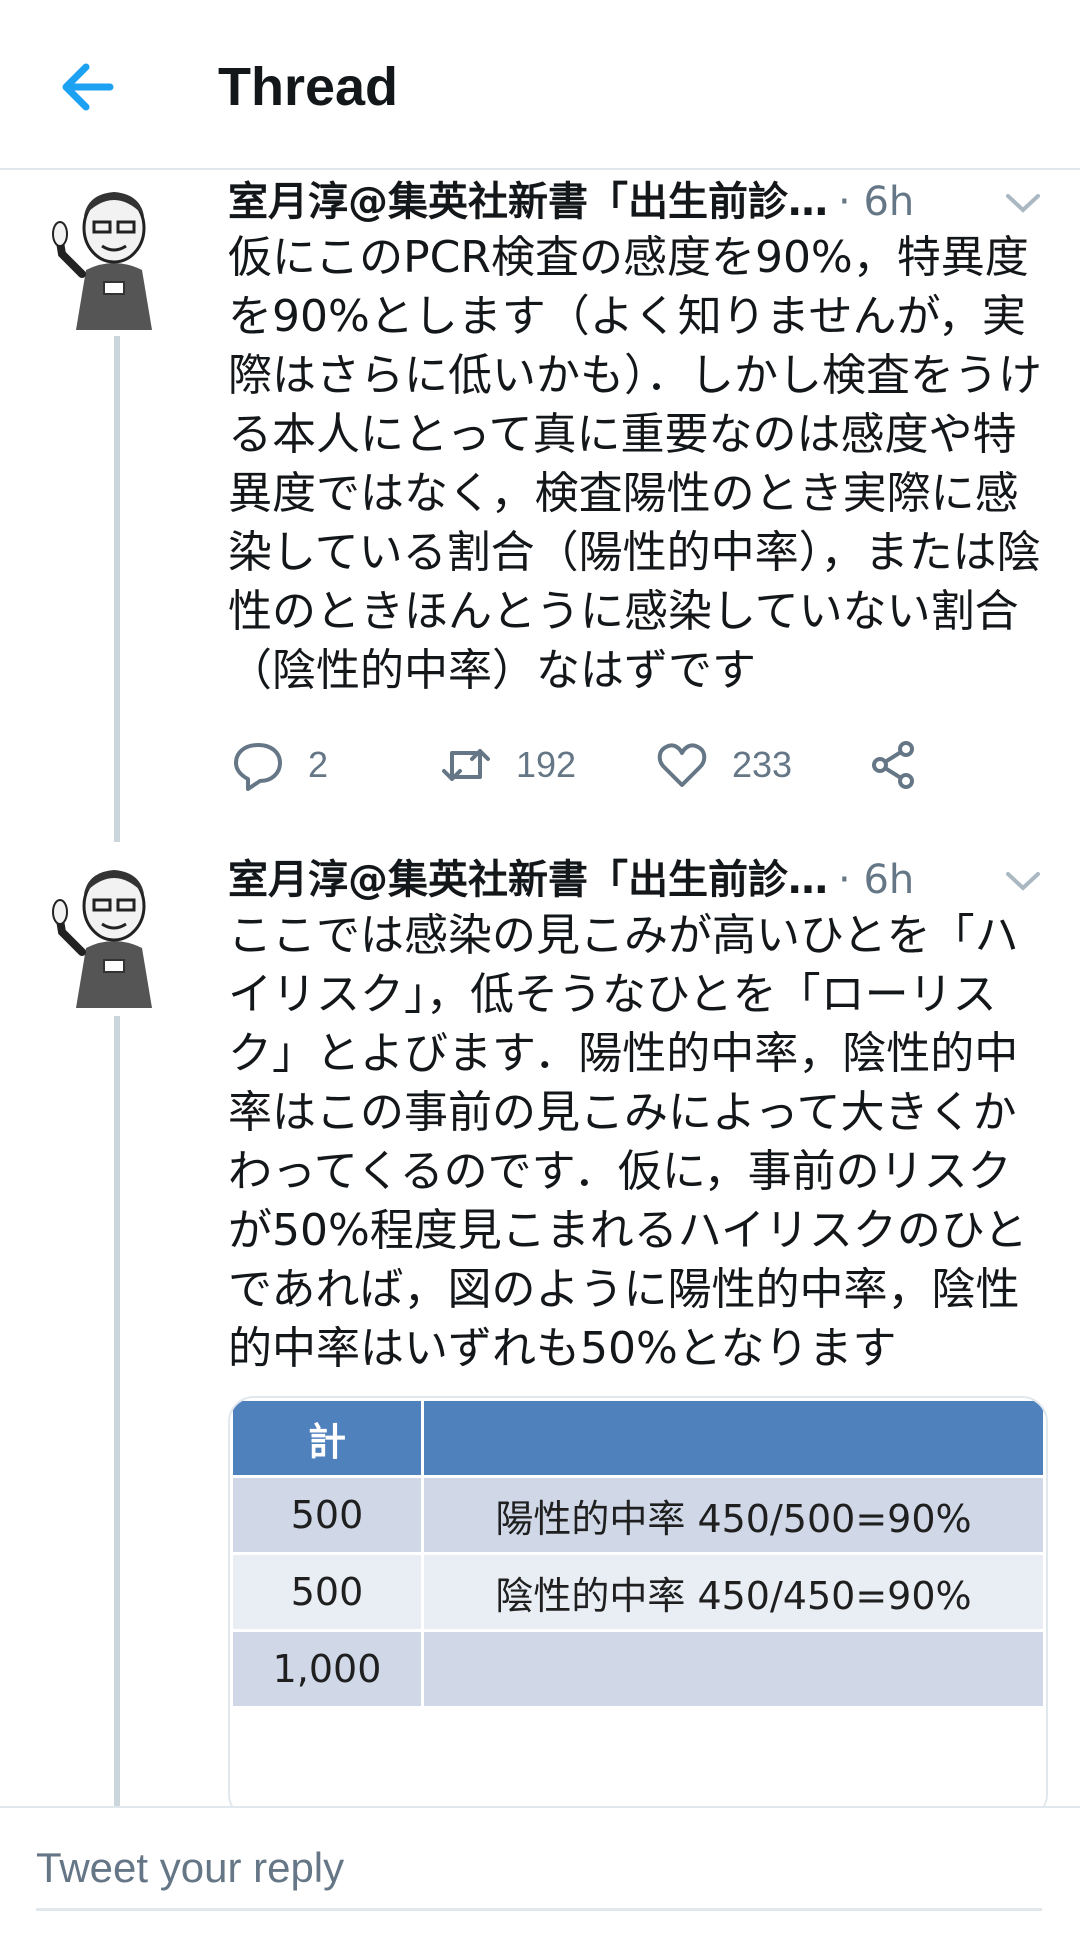  Describe the element at coordinates (638, 765) in the screenshot. I see `tweet-actions: 2 192 233` at that location.